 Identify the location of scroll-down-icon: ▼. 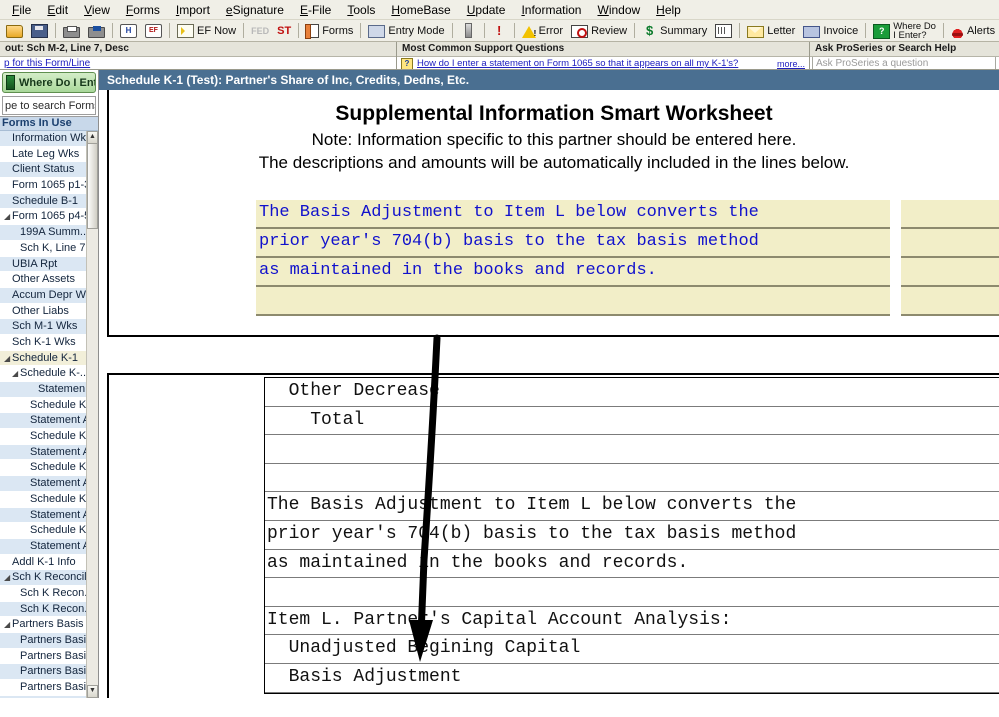
(92, 691).